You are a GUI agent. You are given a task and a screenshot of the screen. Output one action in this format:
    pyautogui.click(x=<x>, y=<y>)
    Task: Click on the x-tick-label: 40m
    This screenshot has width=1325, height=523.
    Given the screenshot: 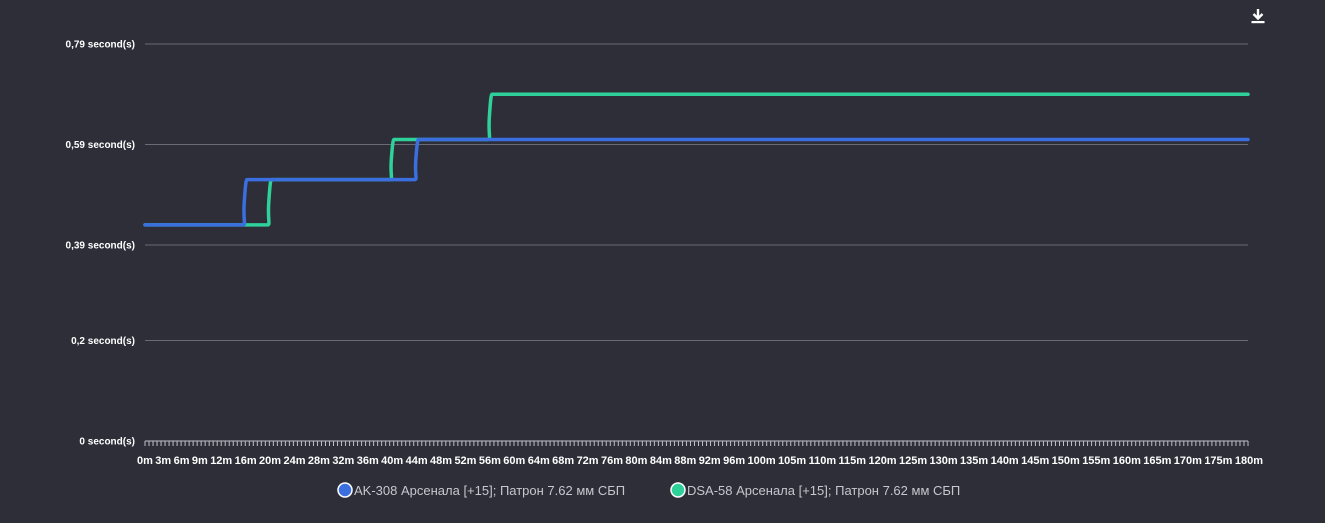 What is the action you would take?
    pyautogui.click(x=392, y=461)
    